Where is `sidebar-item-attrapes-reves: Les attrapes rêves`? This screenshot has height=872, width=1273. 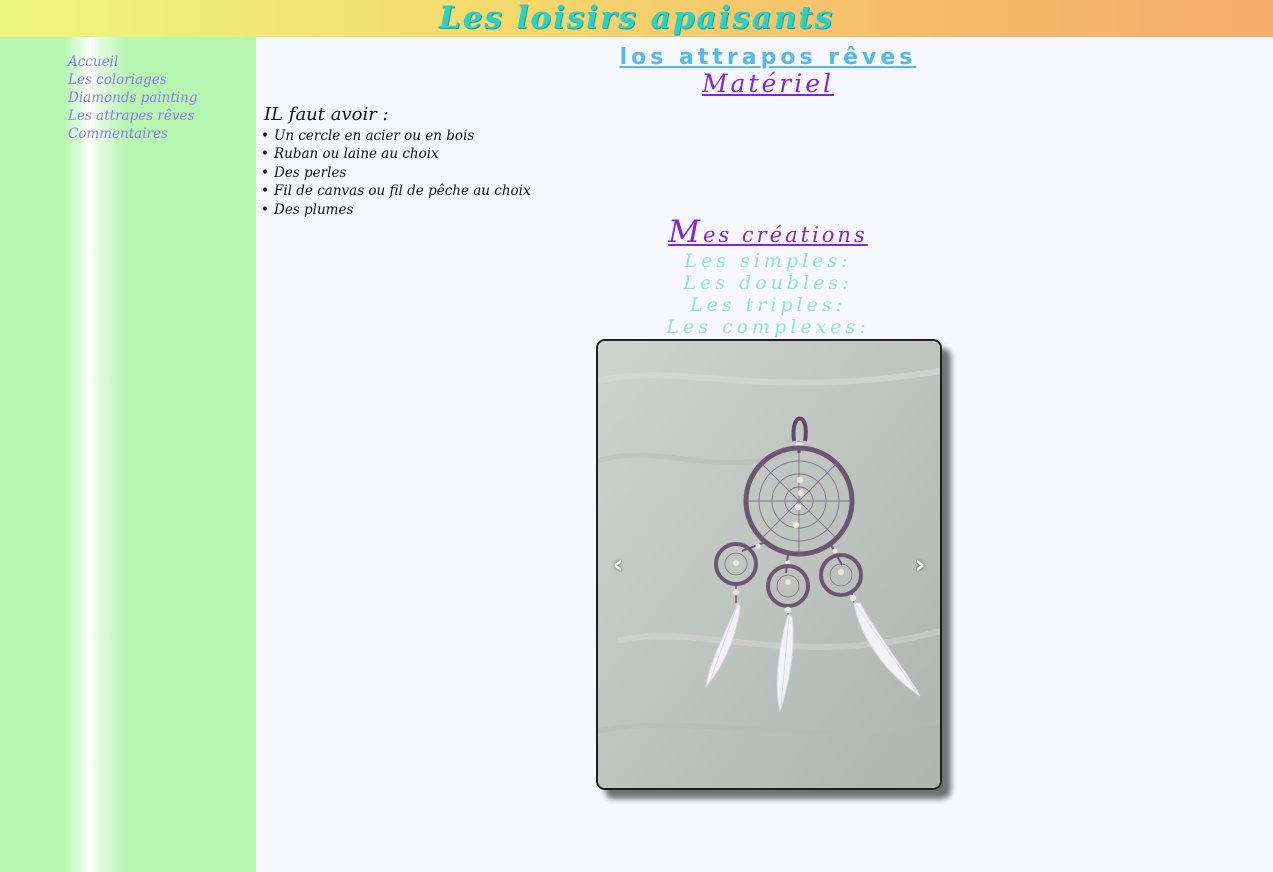
sidebar-item-attrapes-reves: Les attrapes rêves is located at coordinates (132, 116).